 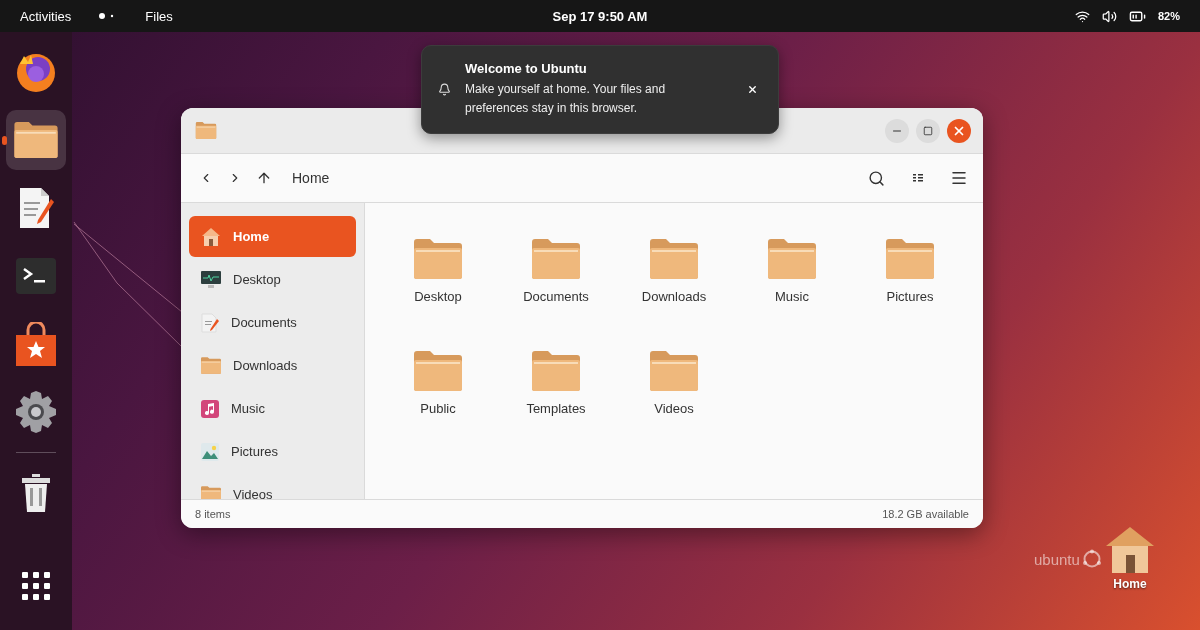 I want to click on browser-icon, so click(x=36, y=72).